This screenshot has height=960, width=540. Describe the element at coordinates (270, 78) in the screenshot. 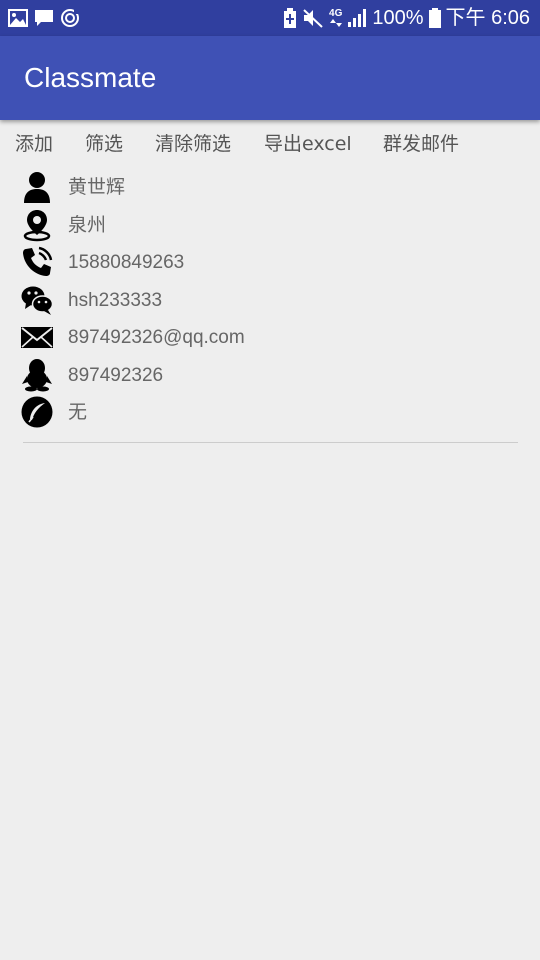

I see `app-bar: Classmate` at that location.